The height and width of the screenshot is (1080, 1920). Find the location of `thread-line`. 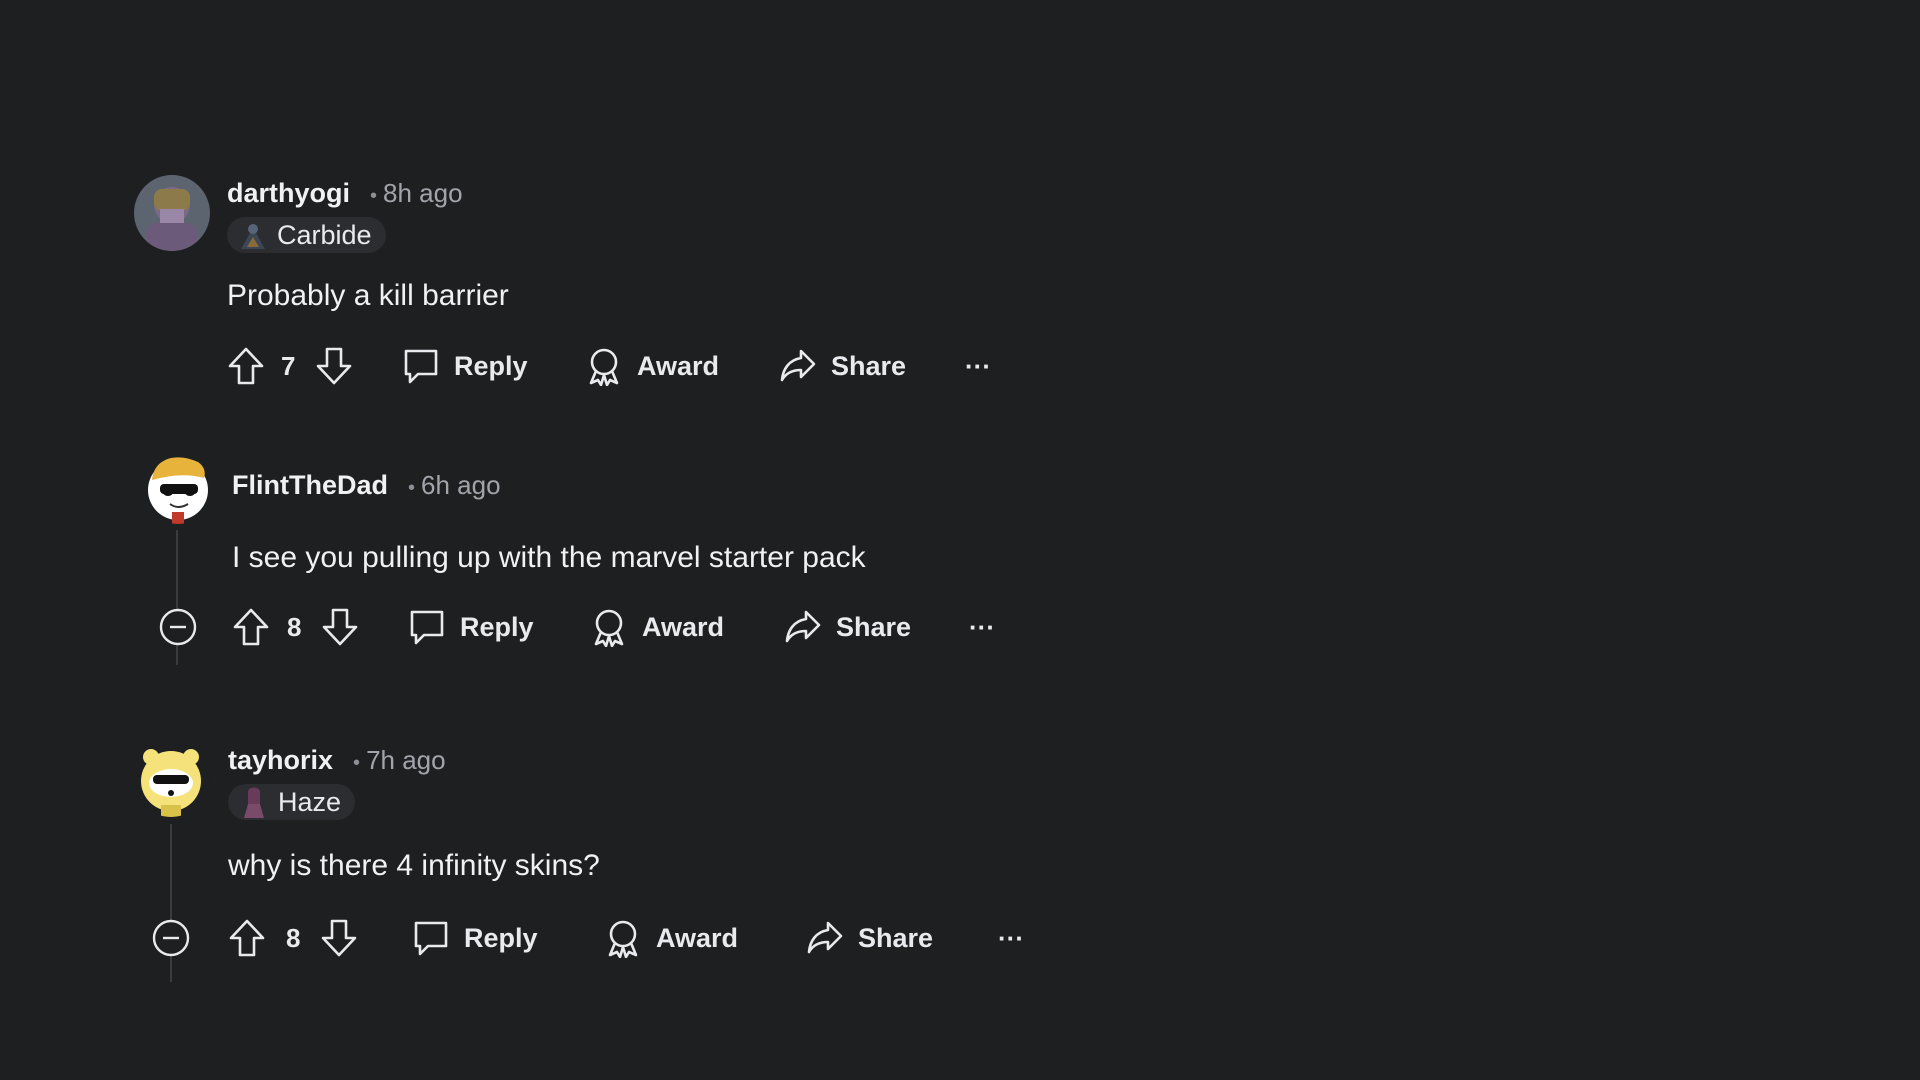

thread-line is located at coordinates (171, 903).